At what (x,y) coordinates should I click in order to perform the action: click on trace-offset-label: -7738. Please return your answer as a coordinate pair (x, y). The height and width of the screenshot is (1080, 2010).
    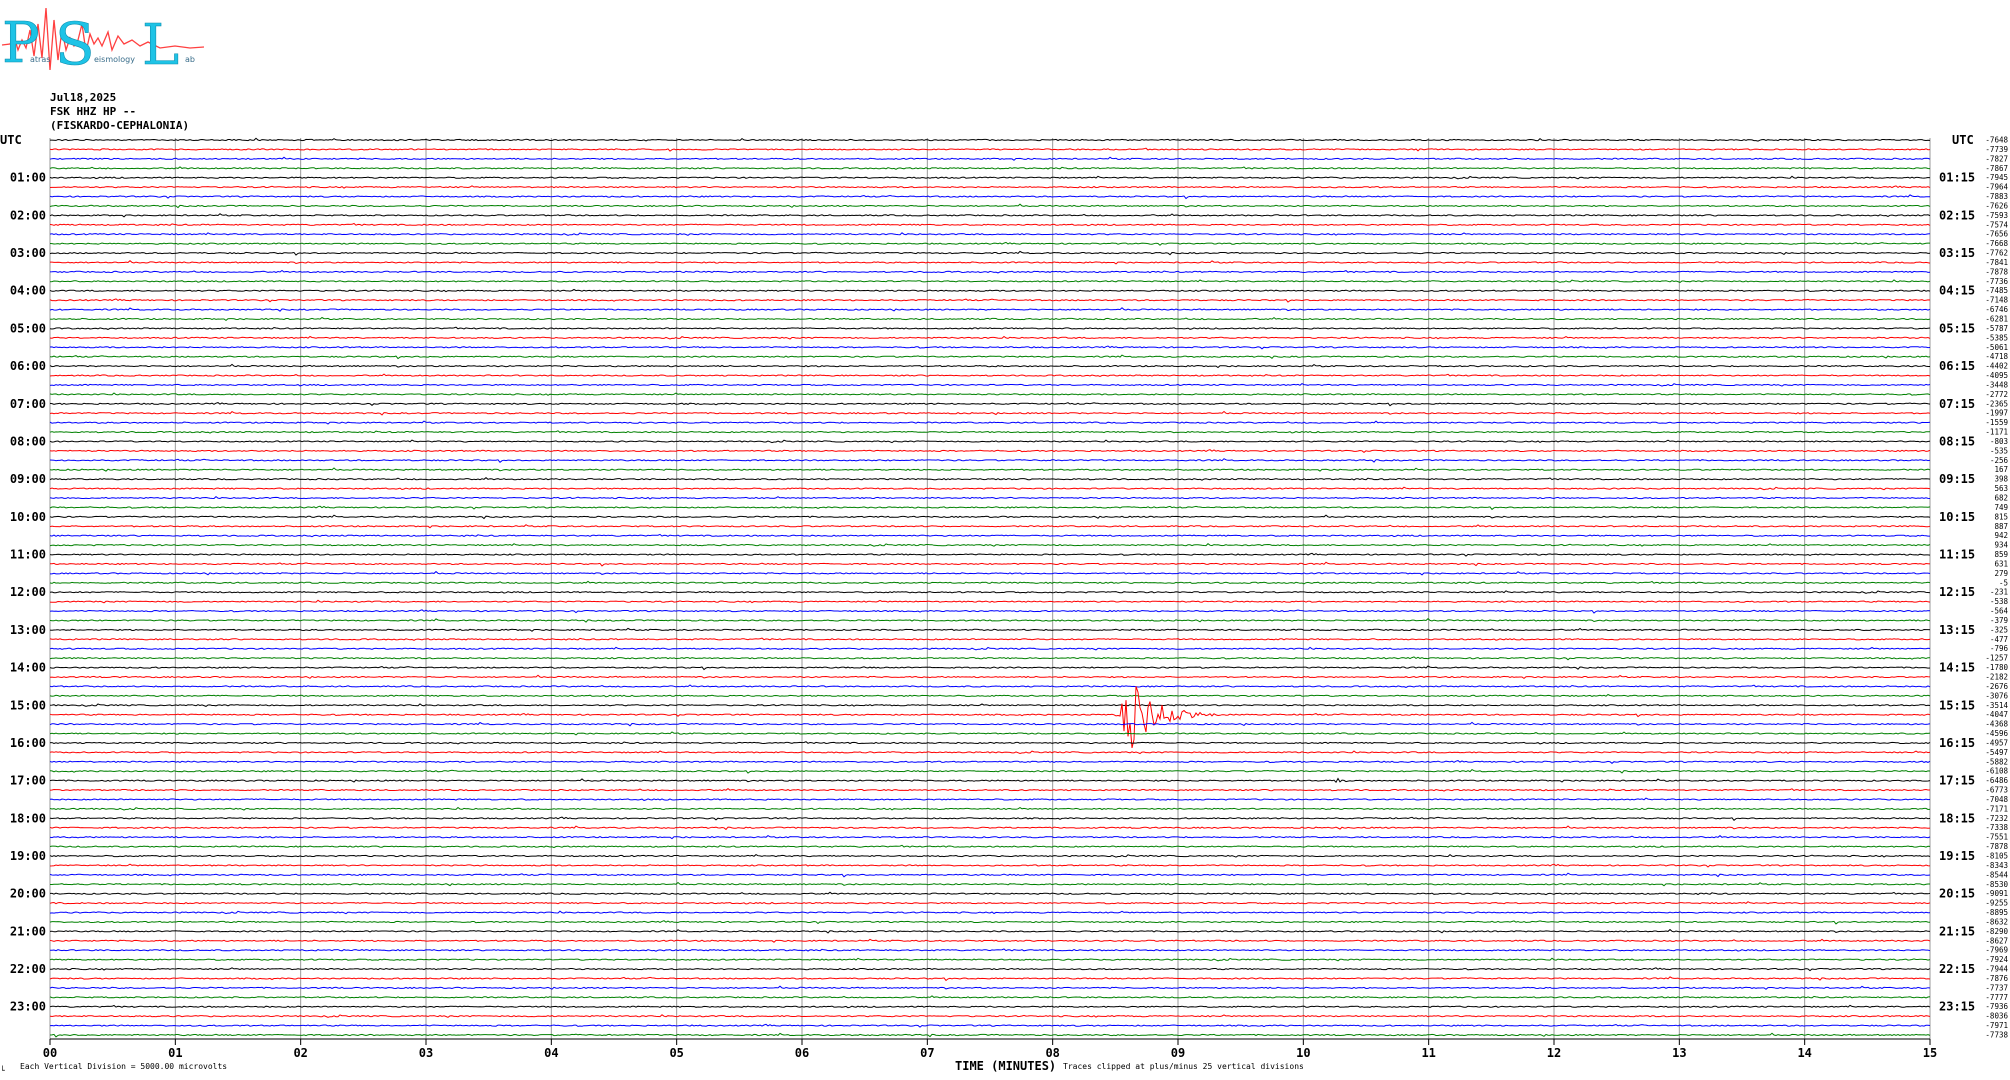
    Looking at the image, I should click on (1996, 1035).